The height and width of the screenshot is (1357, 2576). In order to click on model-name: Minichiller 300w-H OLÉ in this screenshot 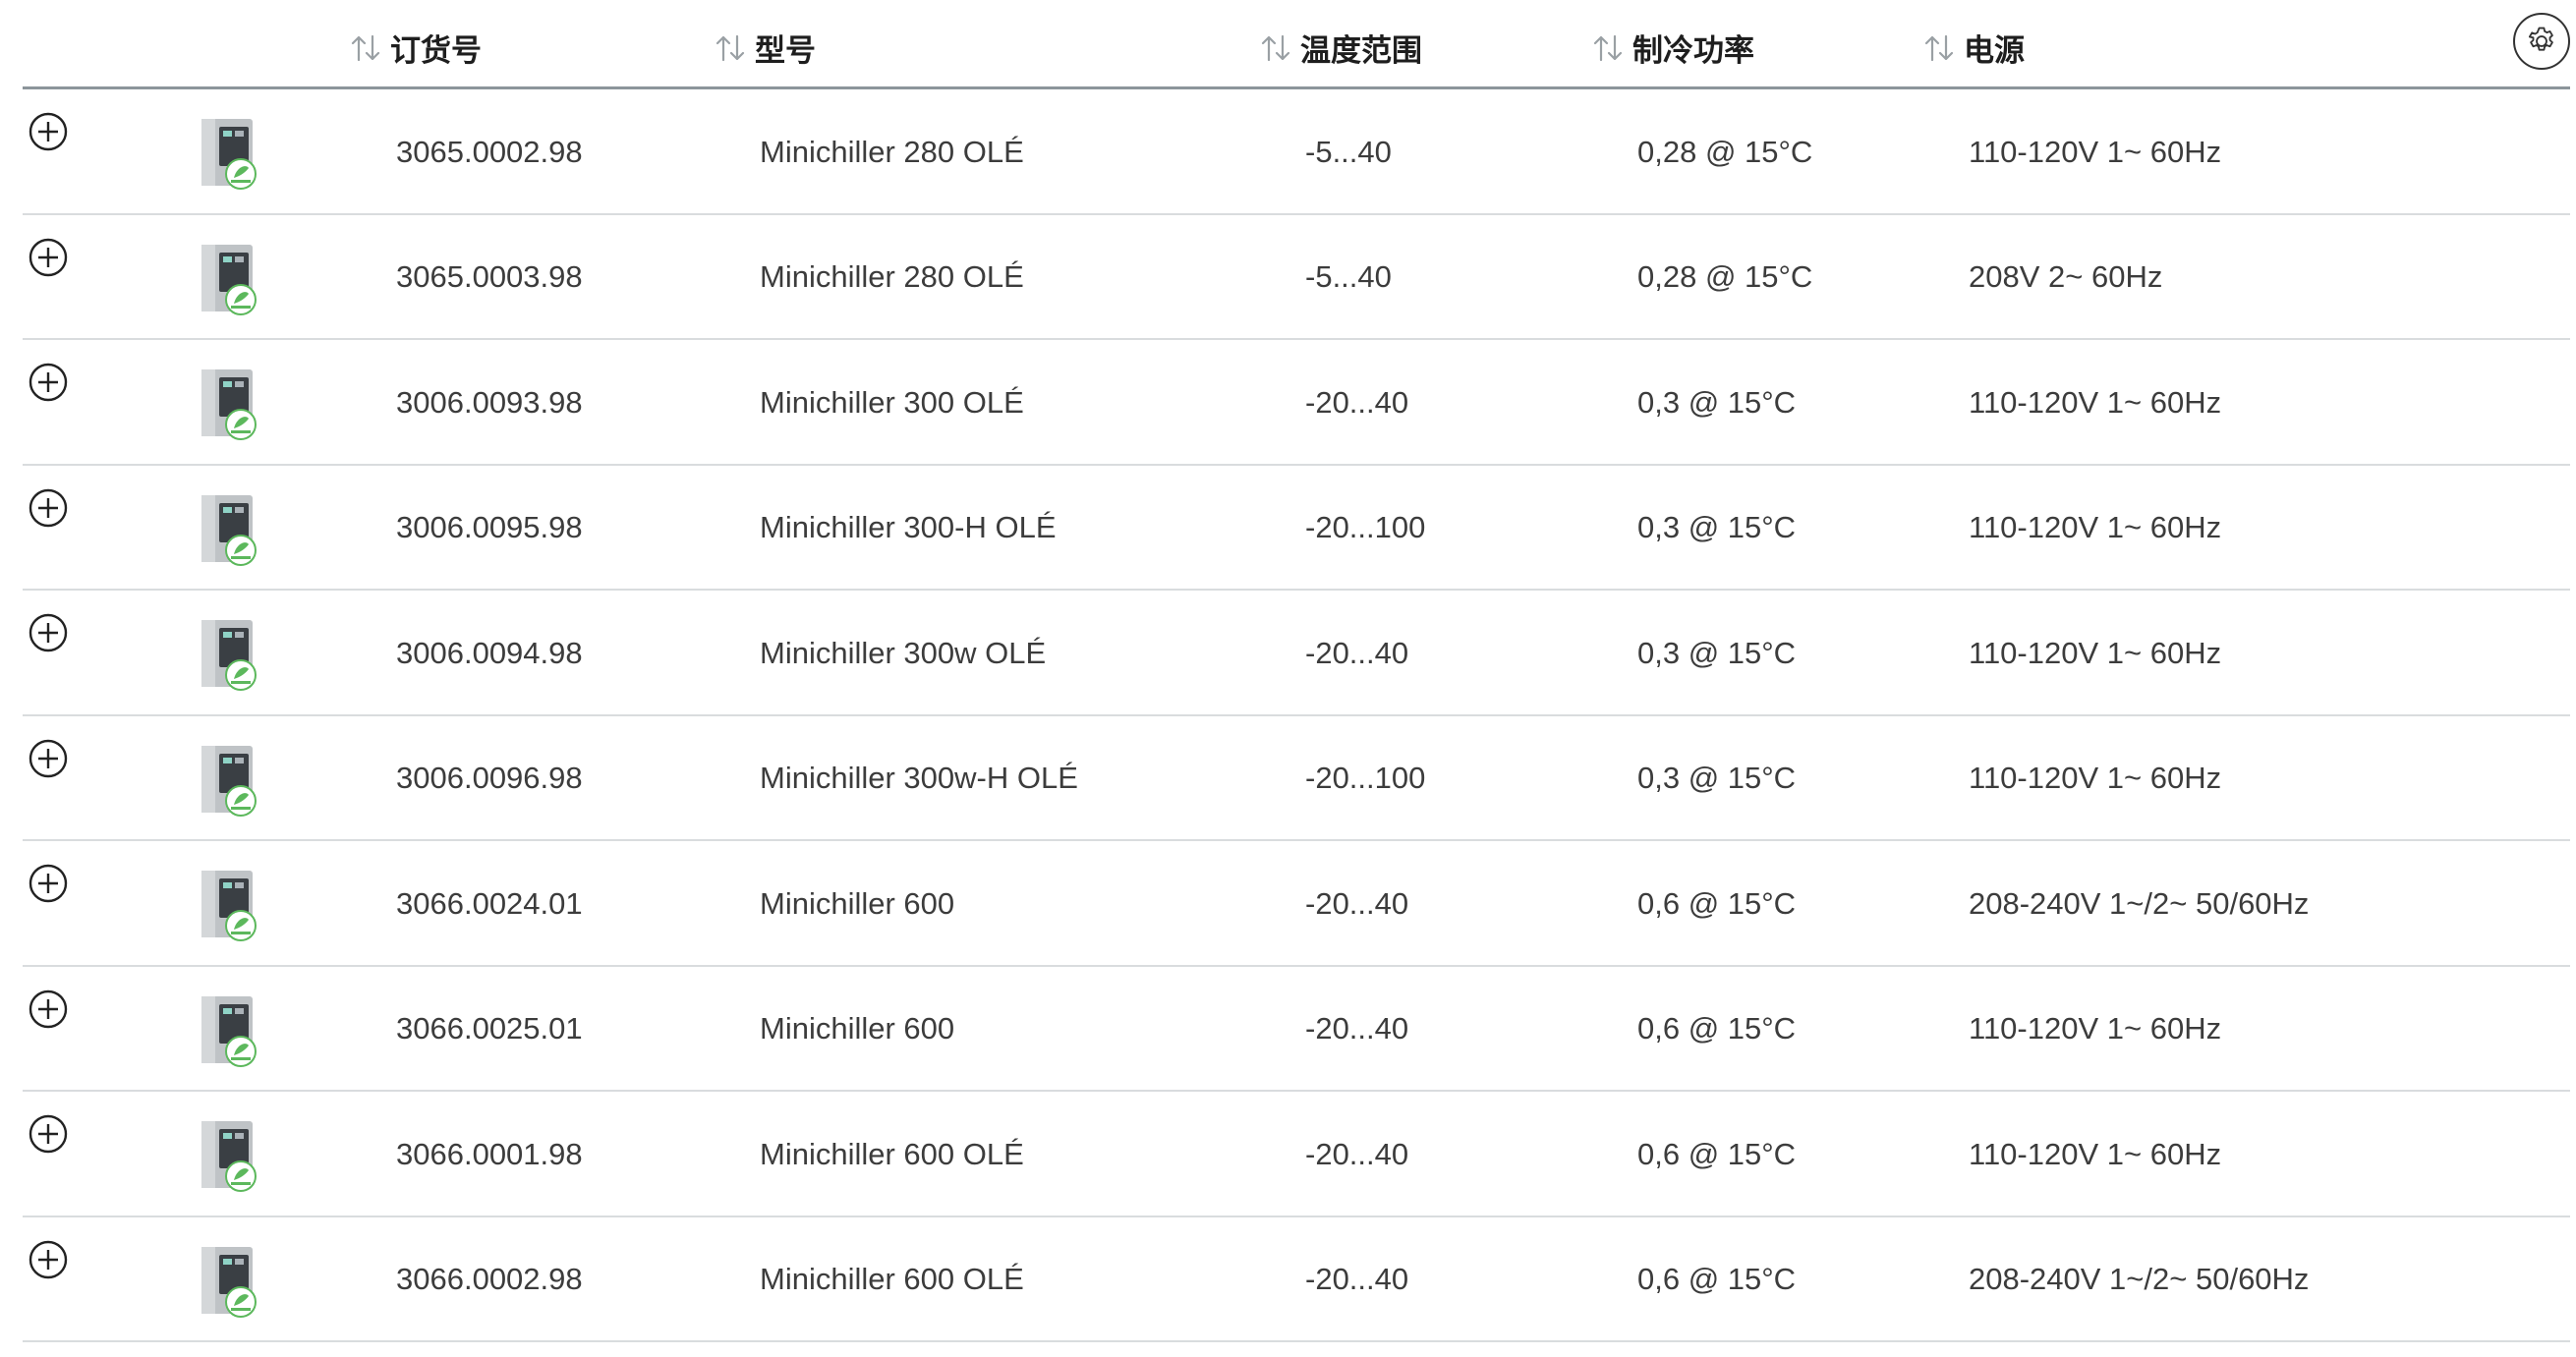, I will do `click(919, 778)`.